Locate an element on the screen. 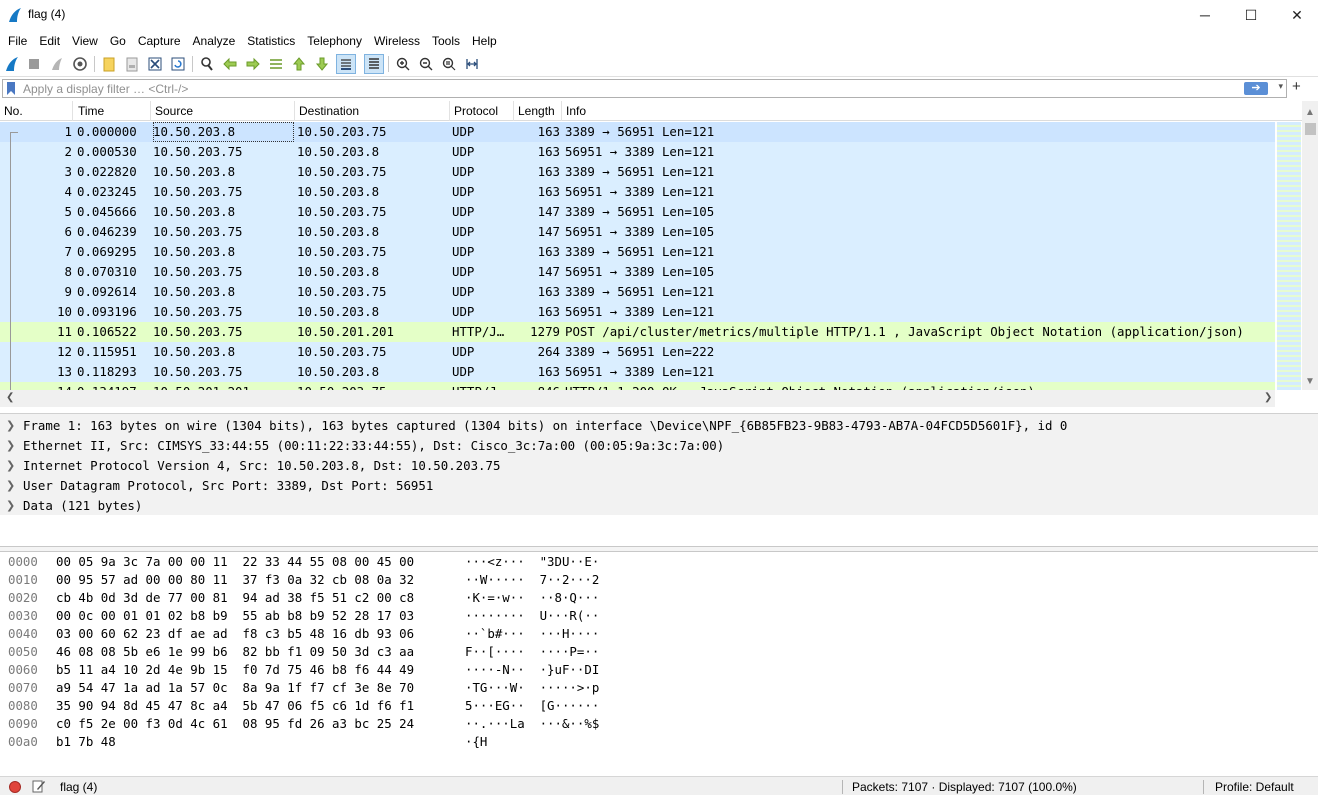 This screenshot has height=795, width=1318. menu-statistics: Statistics is located at coordinates (271, 41).